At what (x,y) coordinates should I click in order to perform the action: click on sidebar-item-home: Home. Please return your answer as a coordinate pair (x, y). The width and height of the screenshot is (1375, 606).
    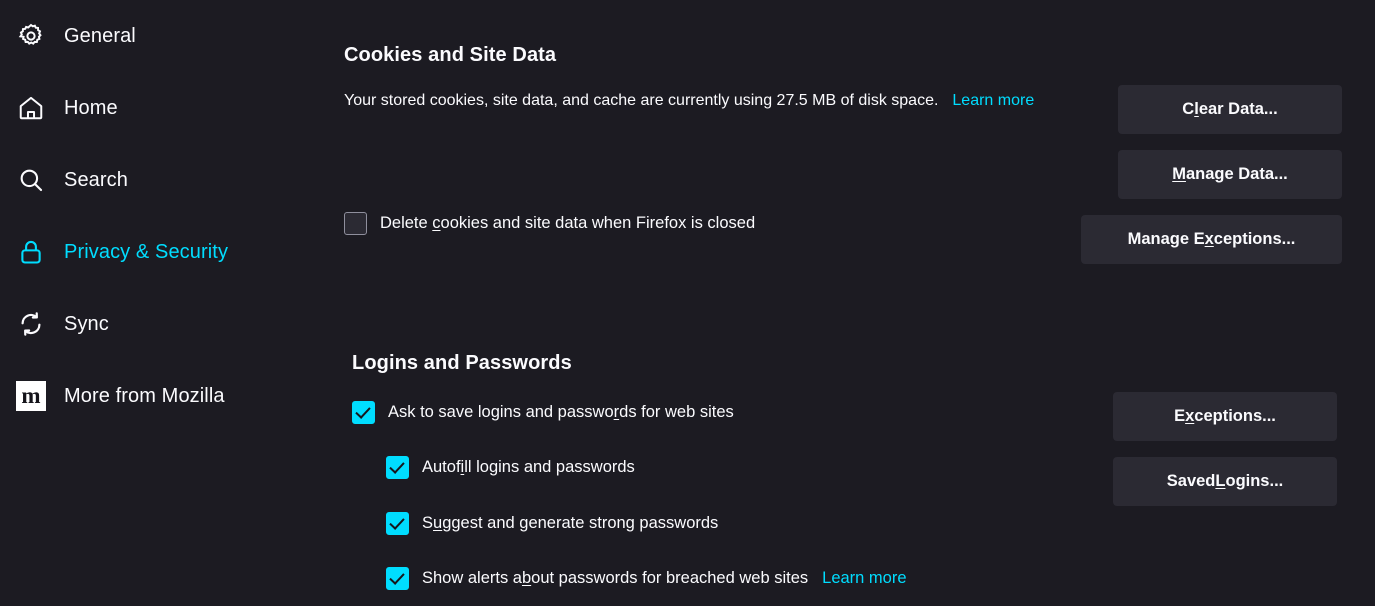
    Looking at the image, I should click on (165, 108).